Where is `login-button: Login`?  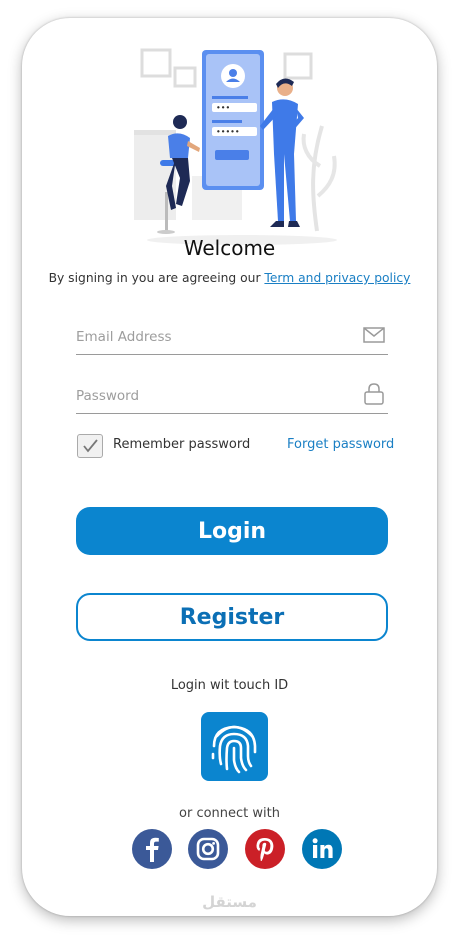
login-button: Login is located at coordinates (232, 531).